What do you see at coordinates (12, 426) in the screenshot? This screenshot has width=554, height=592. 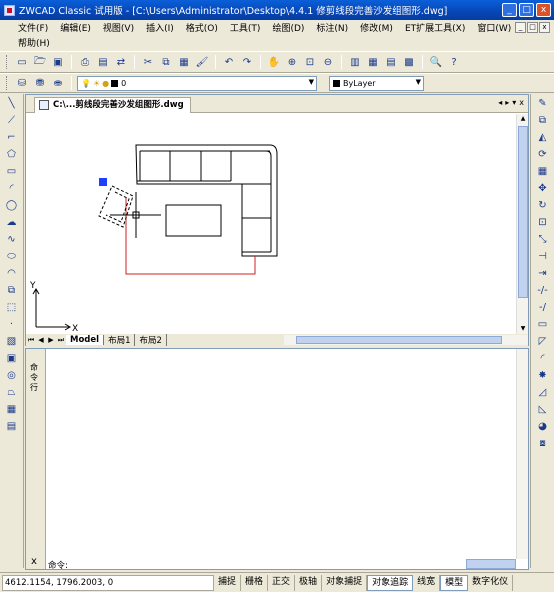 I see `mtext-icon: ▤` at bounding box center [12, 426].